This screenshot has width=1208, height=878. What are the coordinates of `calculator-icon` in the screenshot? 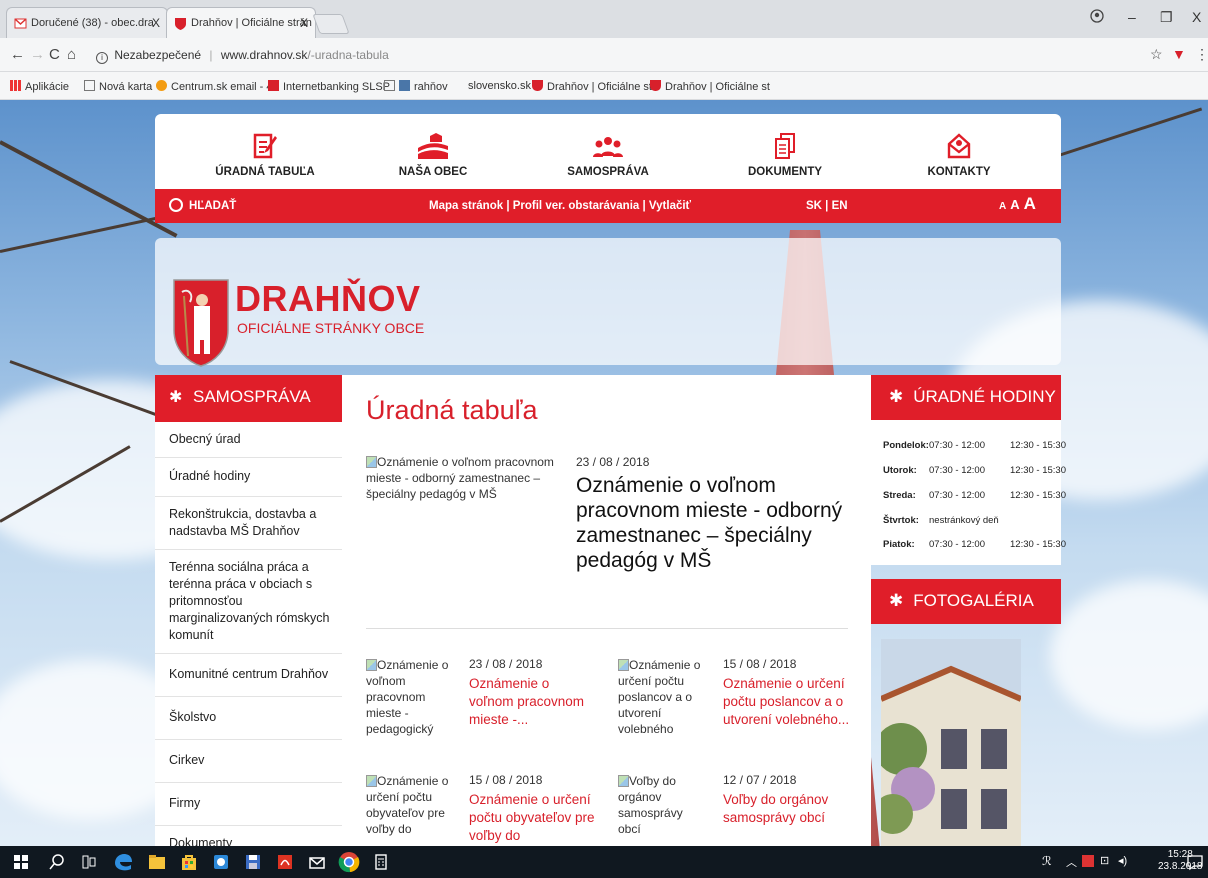 It's located at (381, 862).